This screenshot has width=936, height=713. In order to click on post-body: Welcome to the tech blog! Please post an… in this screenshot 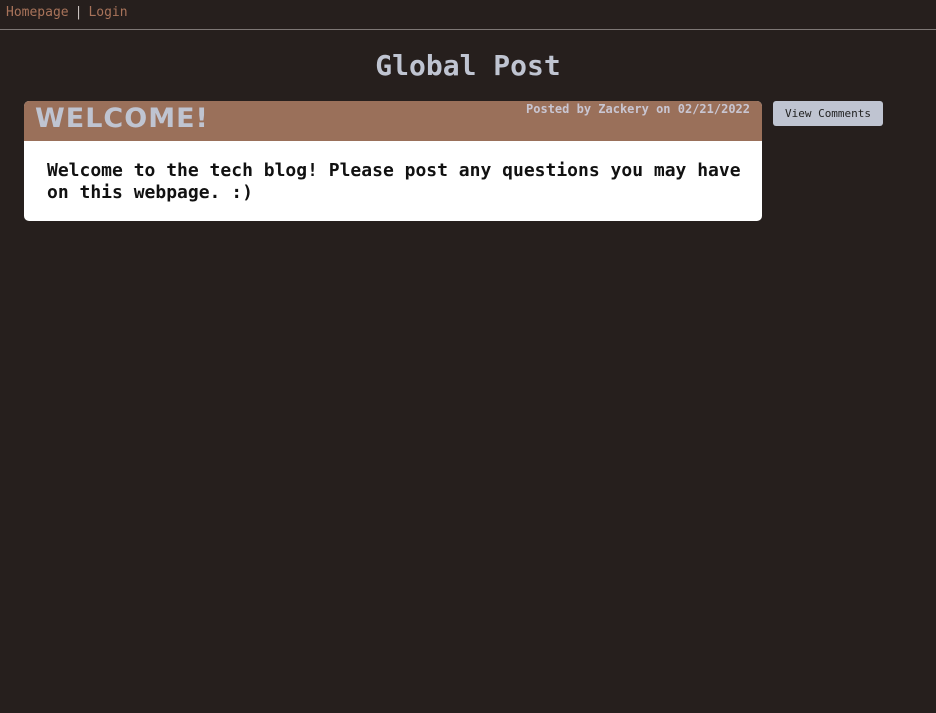, I will do `click(394, 181)`.